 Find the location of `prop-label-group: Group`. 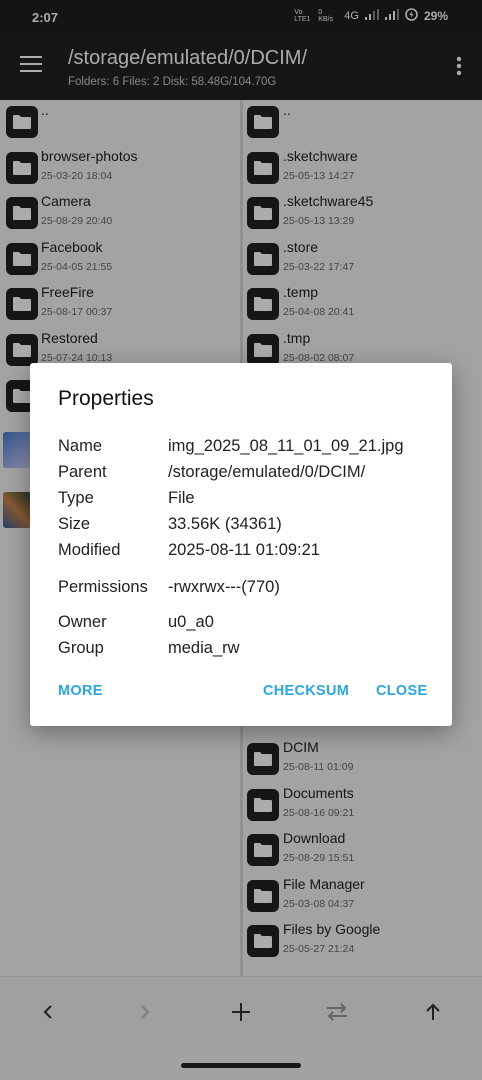

prop-label-group: Group is located at coordinates (81, 648).